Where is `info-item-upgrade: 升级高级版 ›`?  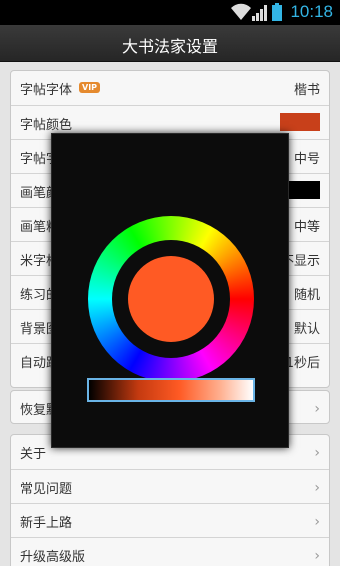 info-item-upgrade: 升级高级版 › is located at coordinates (170, 551).